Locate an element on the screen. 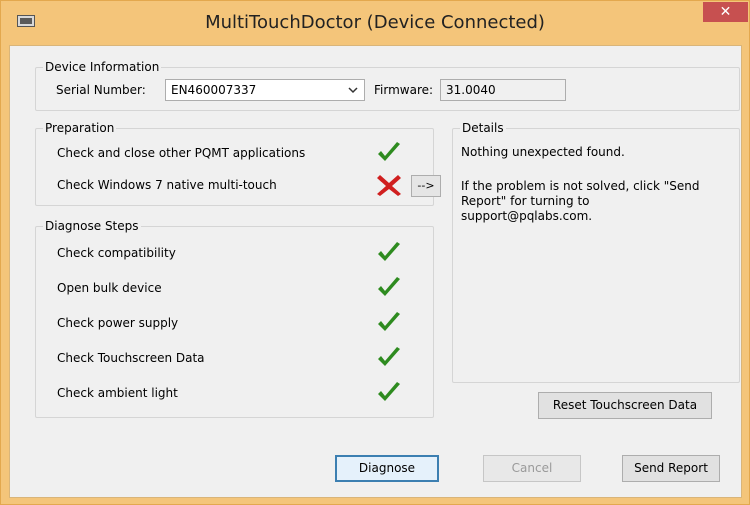 The width and height of the screenshot is (750, 505). serial-number-value: EN460007337 is located at coordinates (214, 90).